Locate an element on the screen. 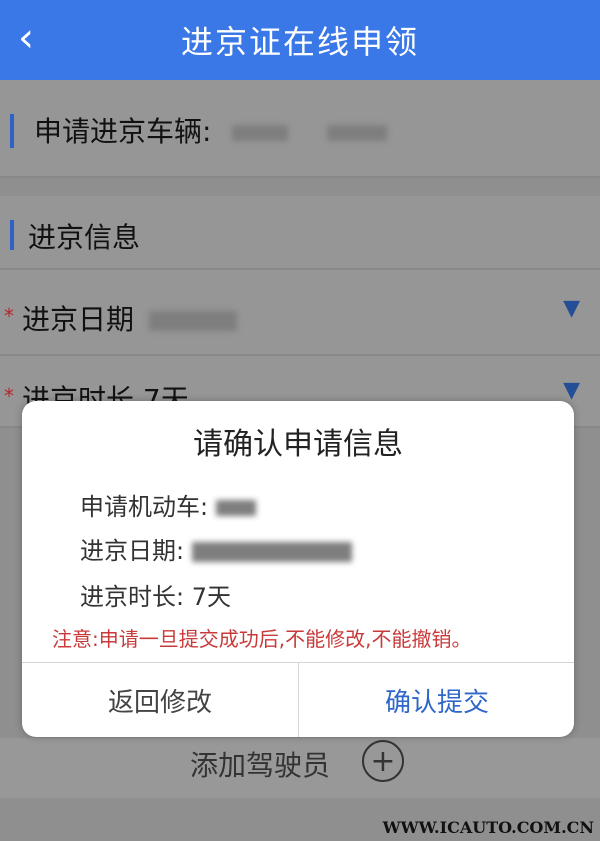  dialog-duration-row: 进京时长: 7天 is located at coordinates (155, 594).